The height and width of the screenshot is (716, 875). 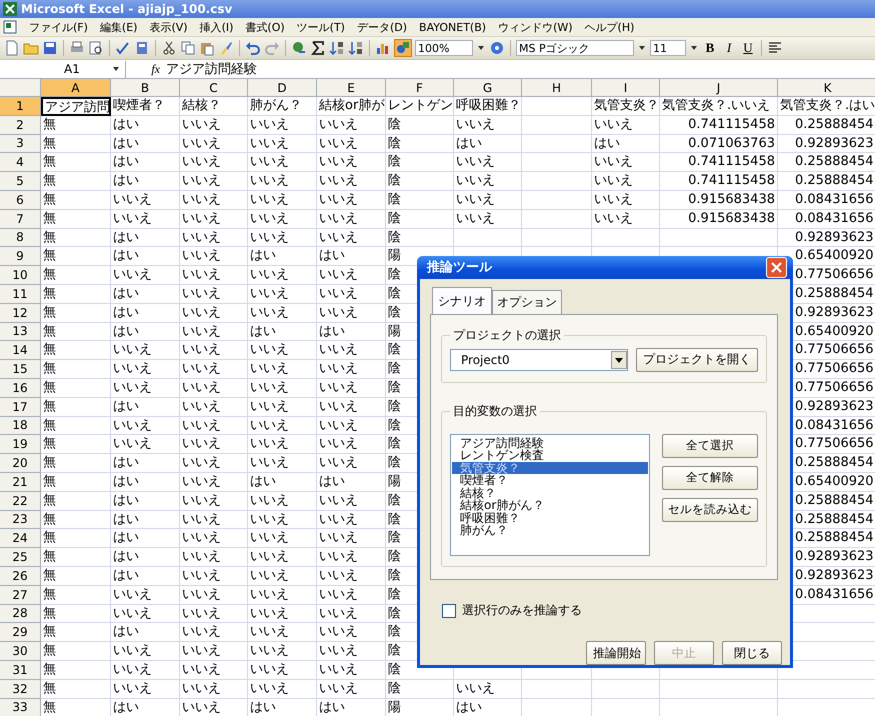 I want to click on column-header: A, so click(x=76, y=88).